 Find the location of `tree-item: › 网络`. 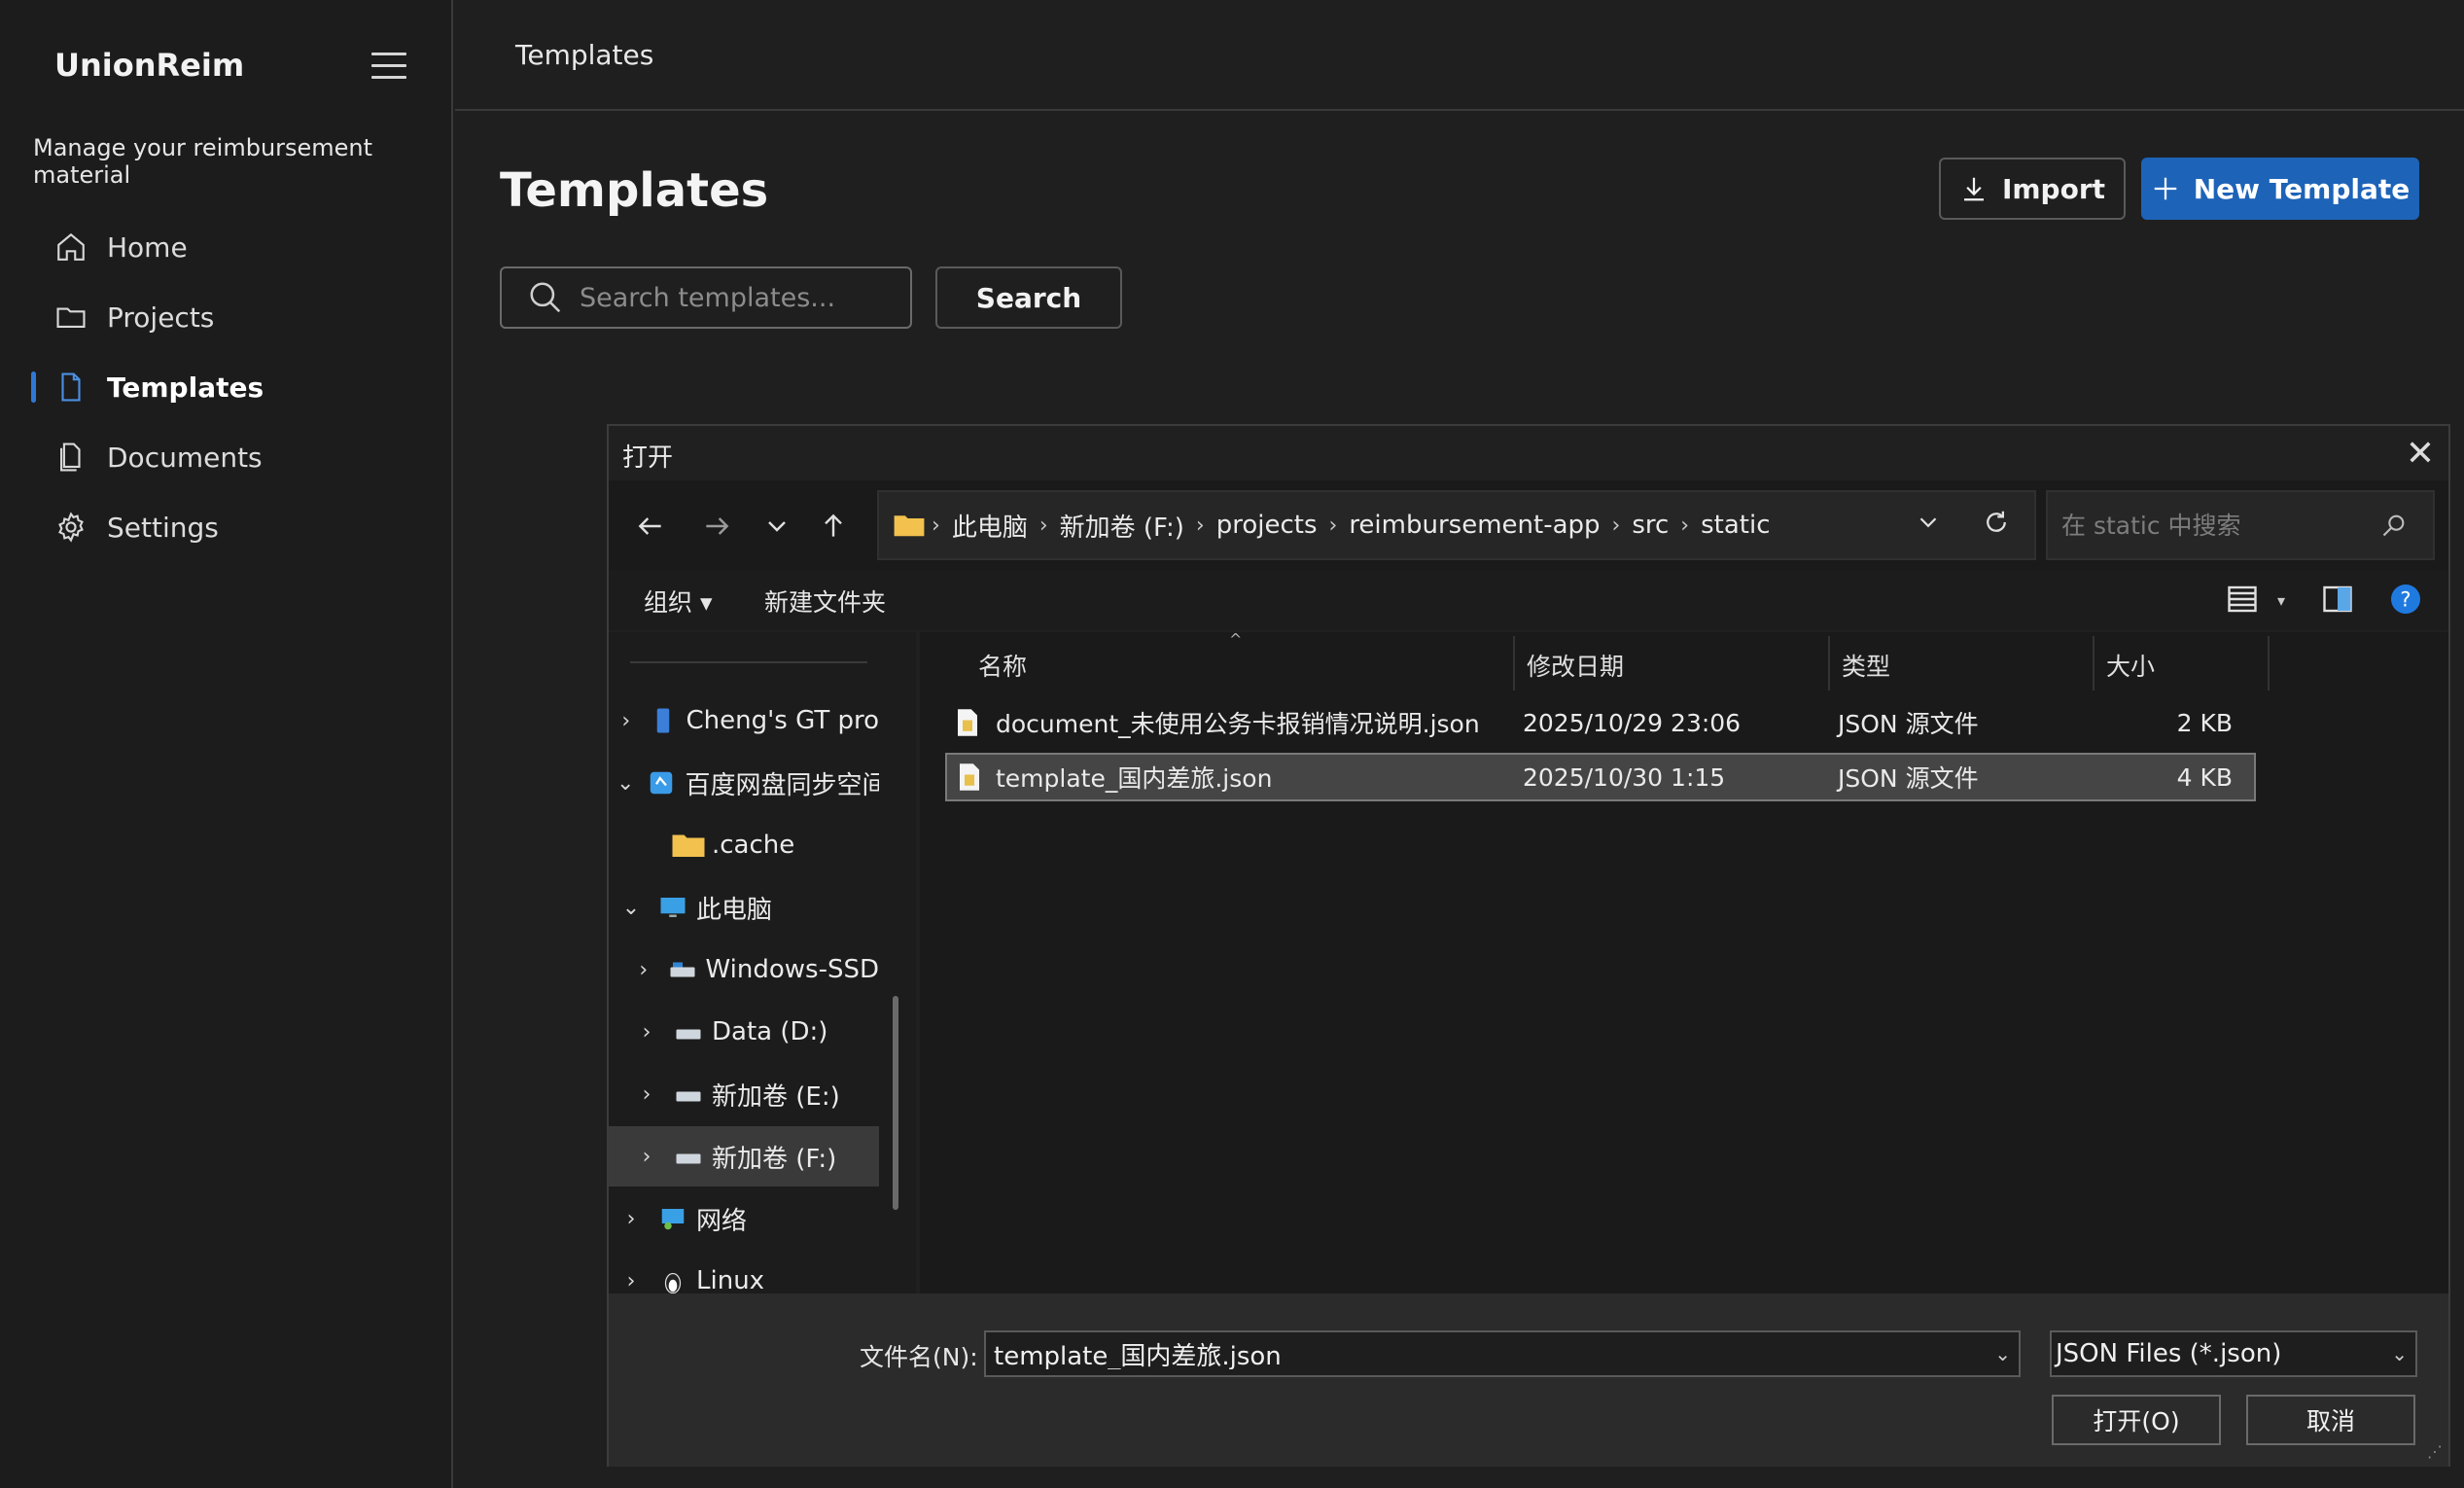

tree-item: › 网络 is located at coordinates (744, 1219).